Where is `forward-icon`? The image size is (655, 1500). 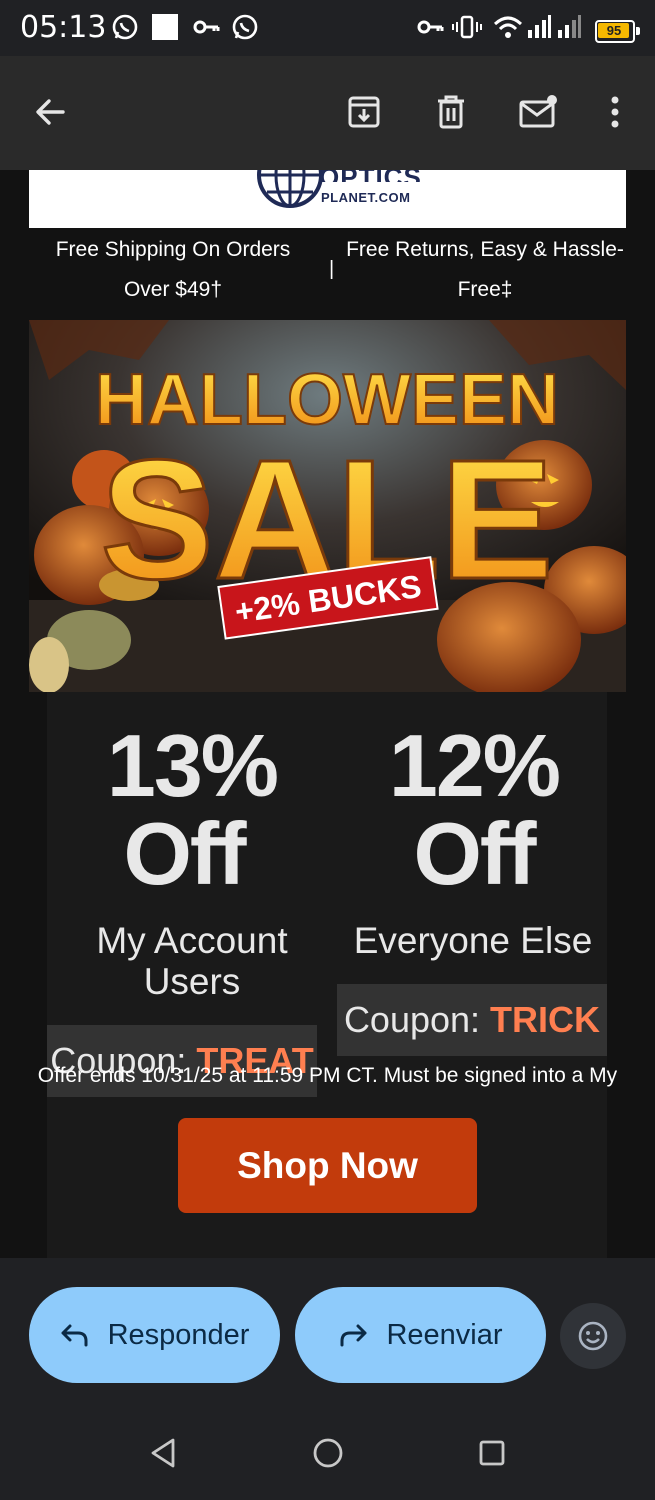 forward-icon is located at coordinates (353, 1335).